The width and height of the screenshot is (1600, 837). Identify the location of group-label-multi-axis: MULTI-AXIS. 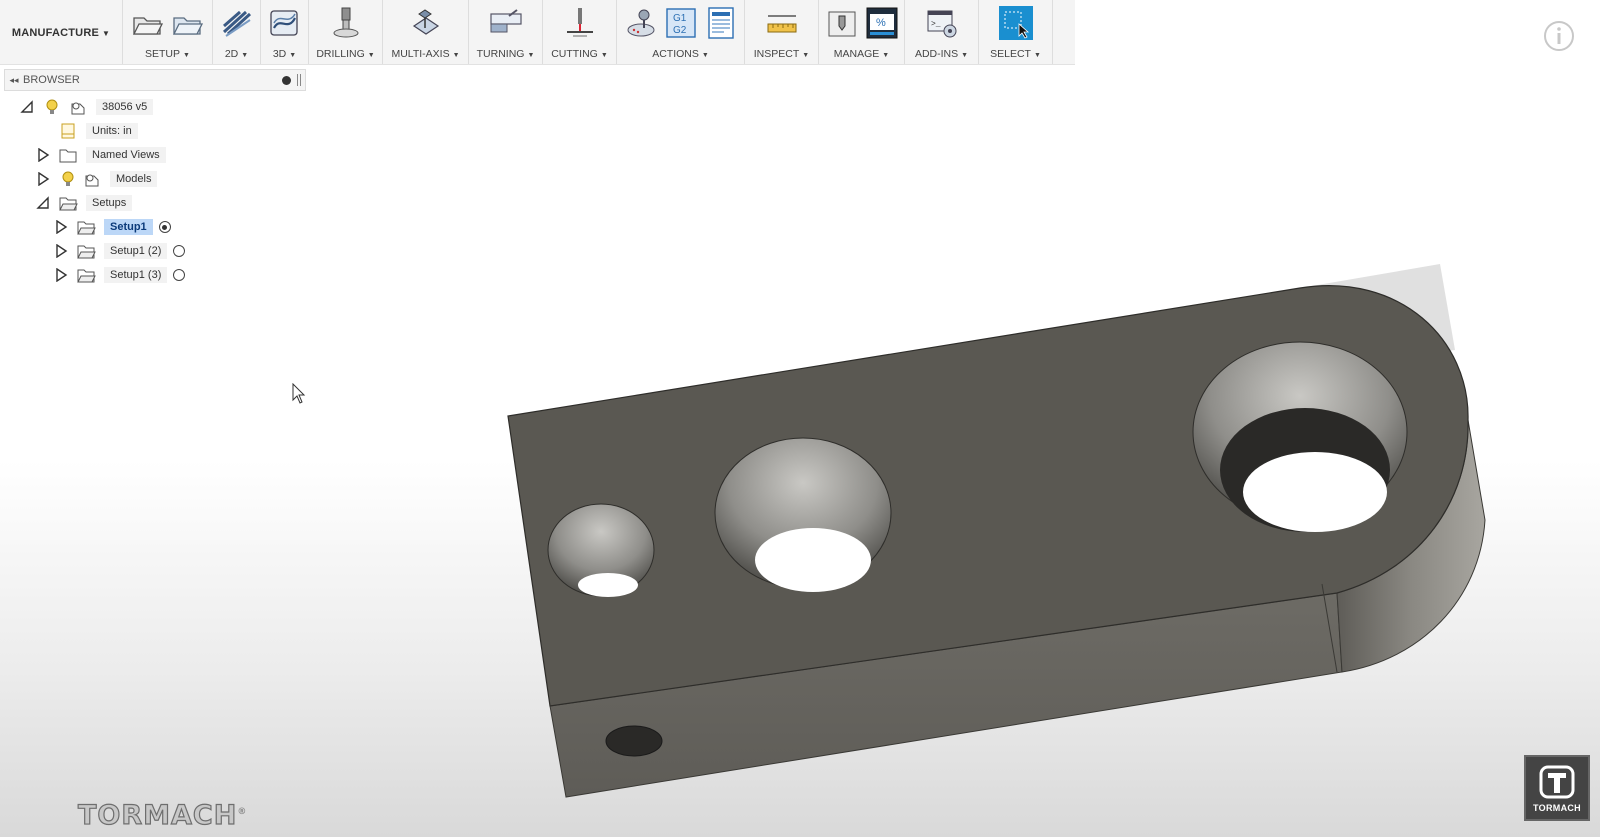
(420, 54).